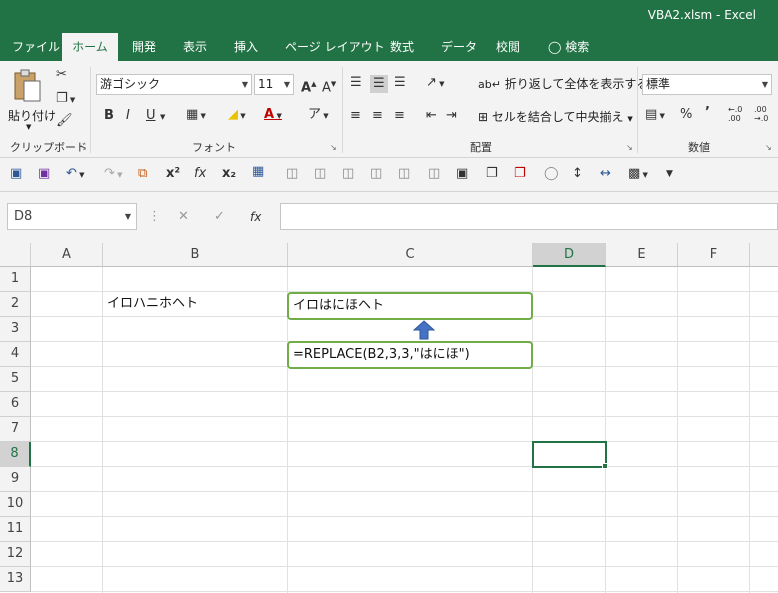 The width and height of the screenshot is (778, 593). What do you see at coordinates (435, 83) in the screenshot?
I see `orientation-icon: ↗ ▼` at bounding box center [435, 83].